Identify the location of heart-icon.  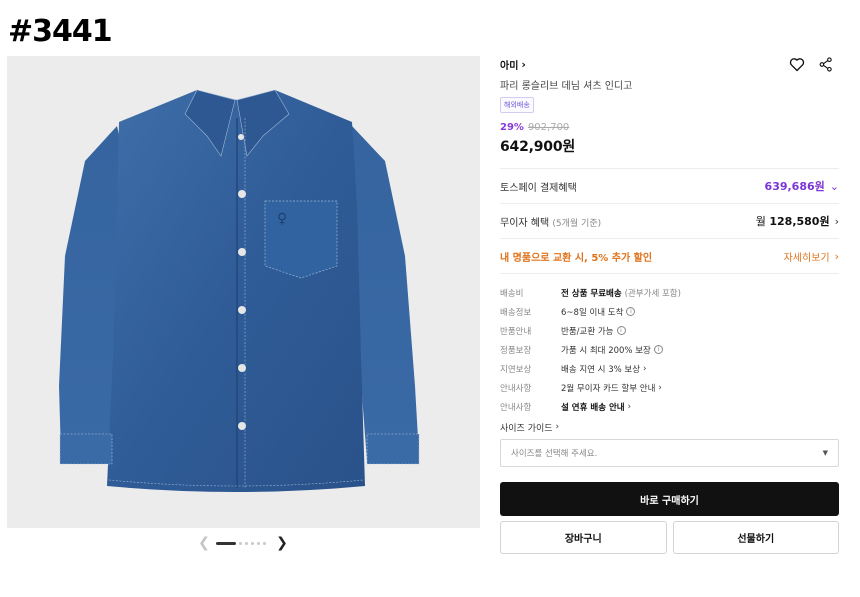
(797, 64).